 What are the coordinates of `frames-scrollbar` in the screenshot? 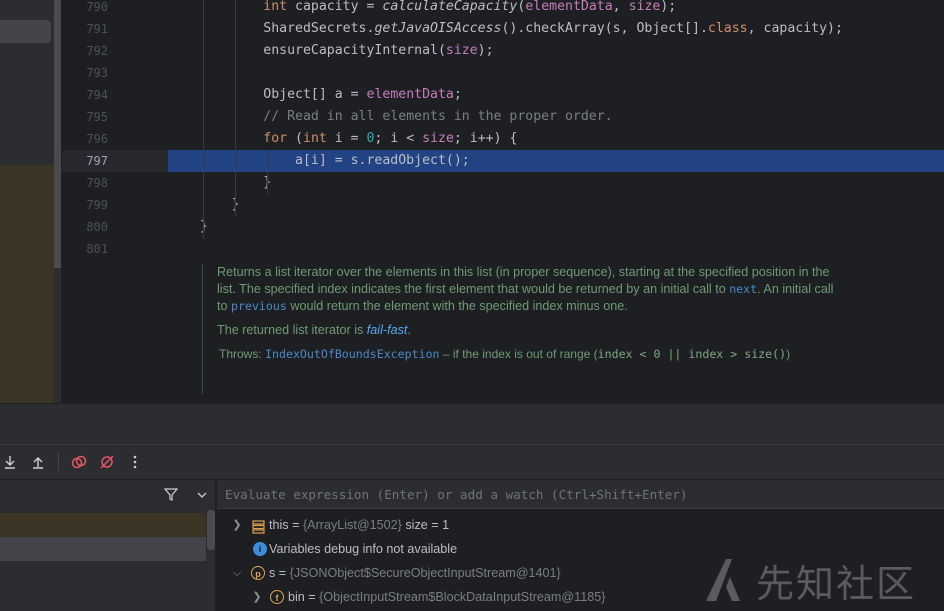 It's located at (211, 530).